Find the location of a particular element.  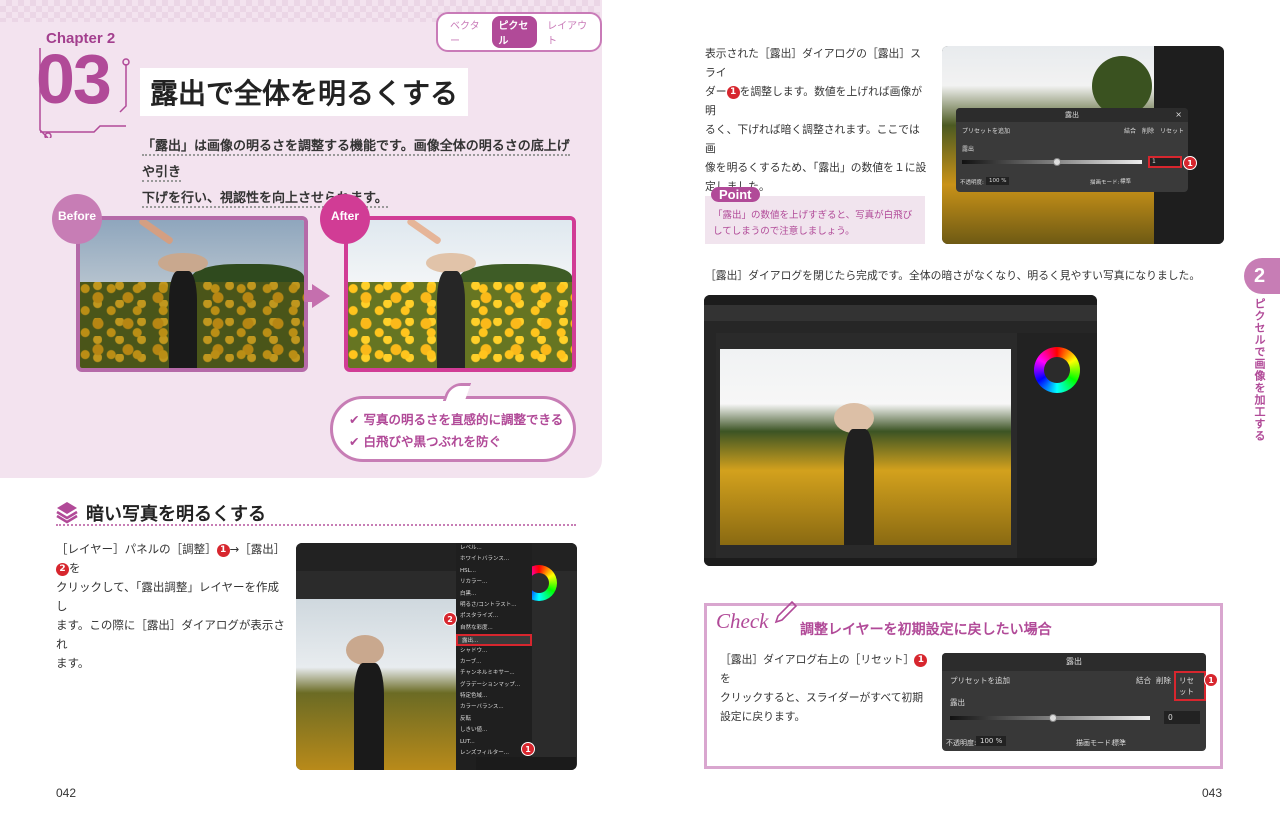

close-icon: × is located at coordinates (1178, 114).